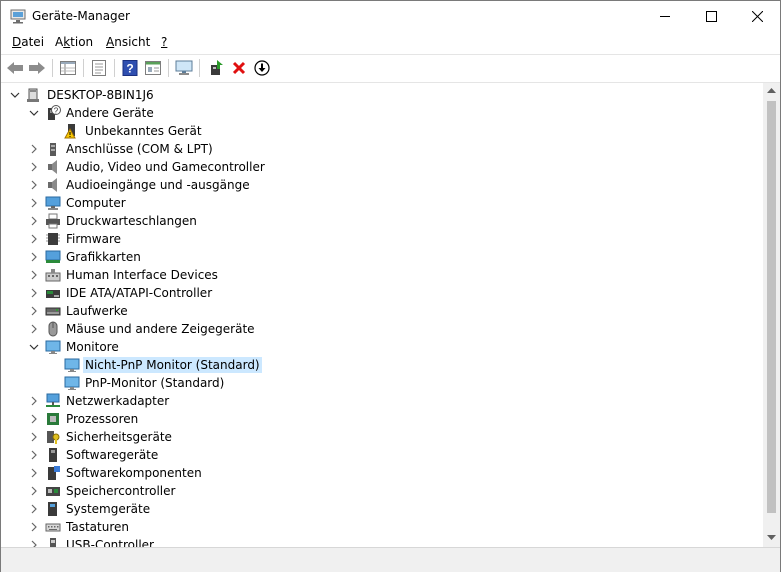  What do you see at coordinates (381, 383) in the screenshot?
I see `tree-device: PnP-Monitor (Standard)` at bounding box center [381, 383].